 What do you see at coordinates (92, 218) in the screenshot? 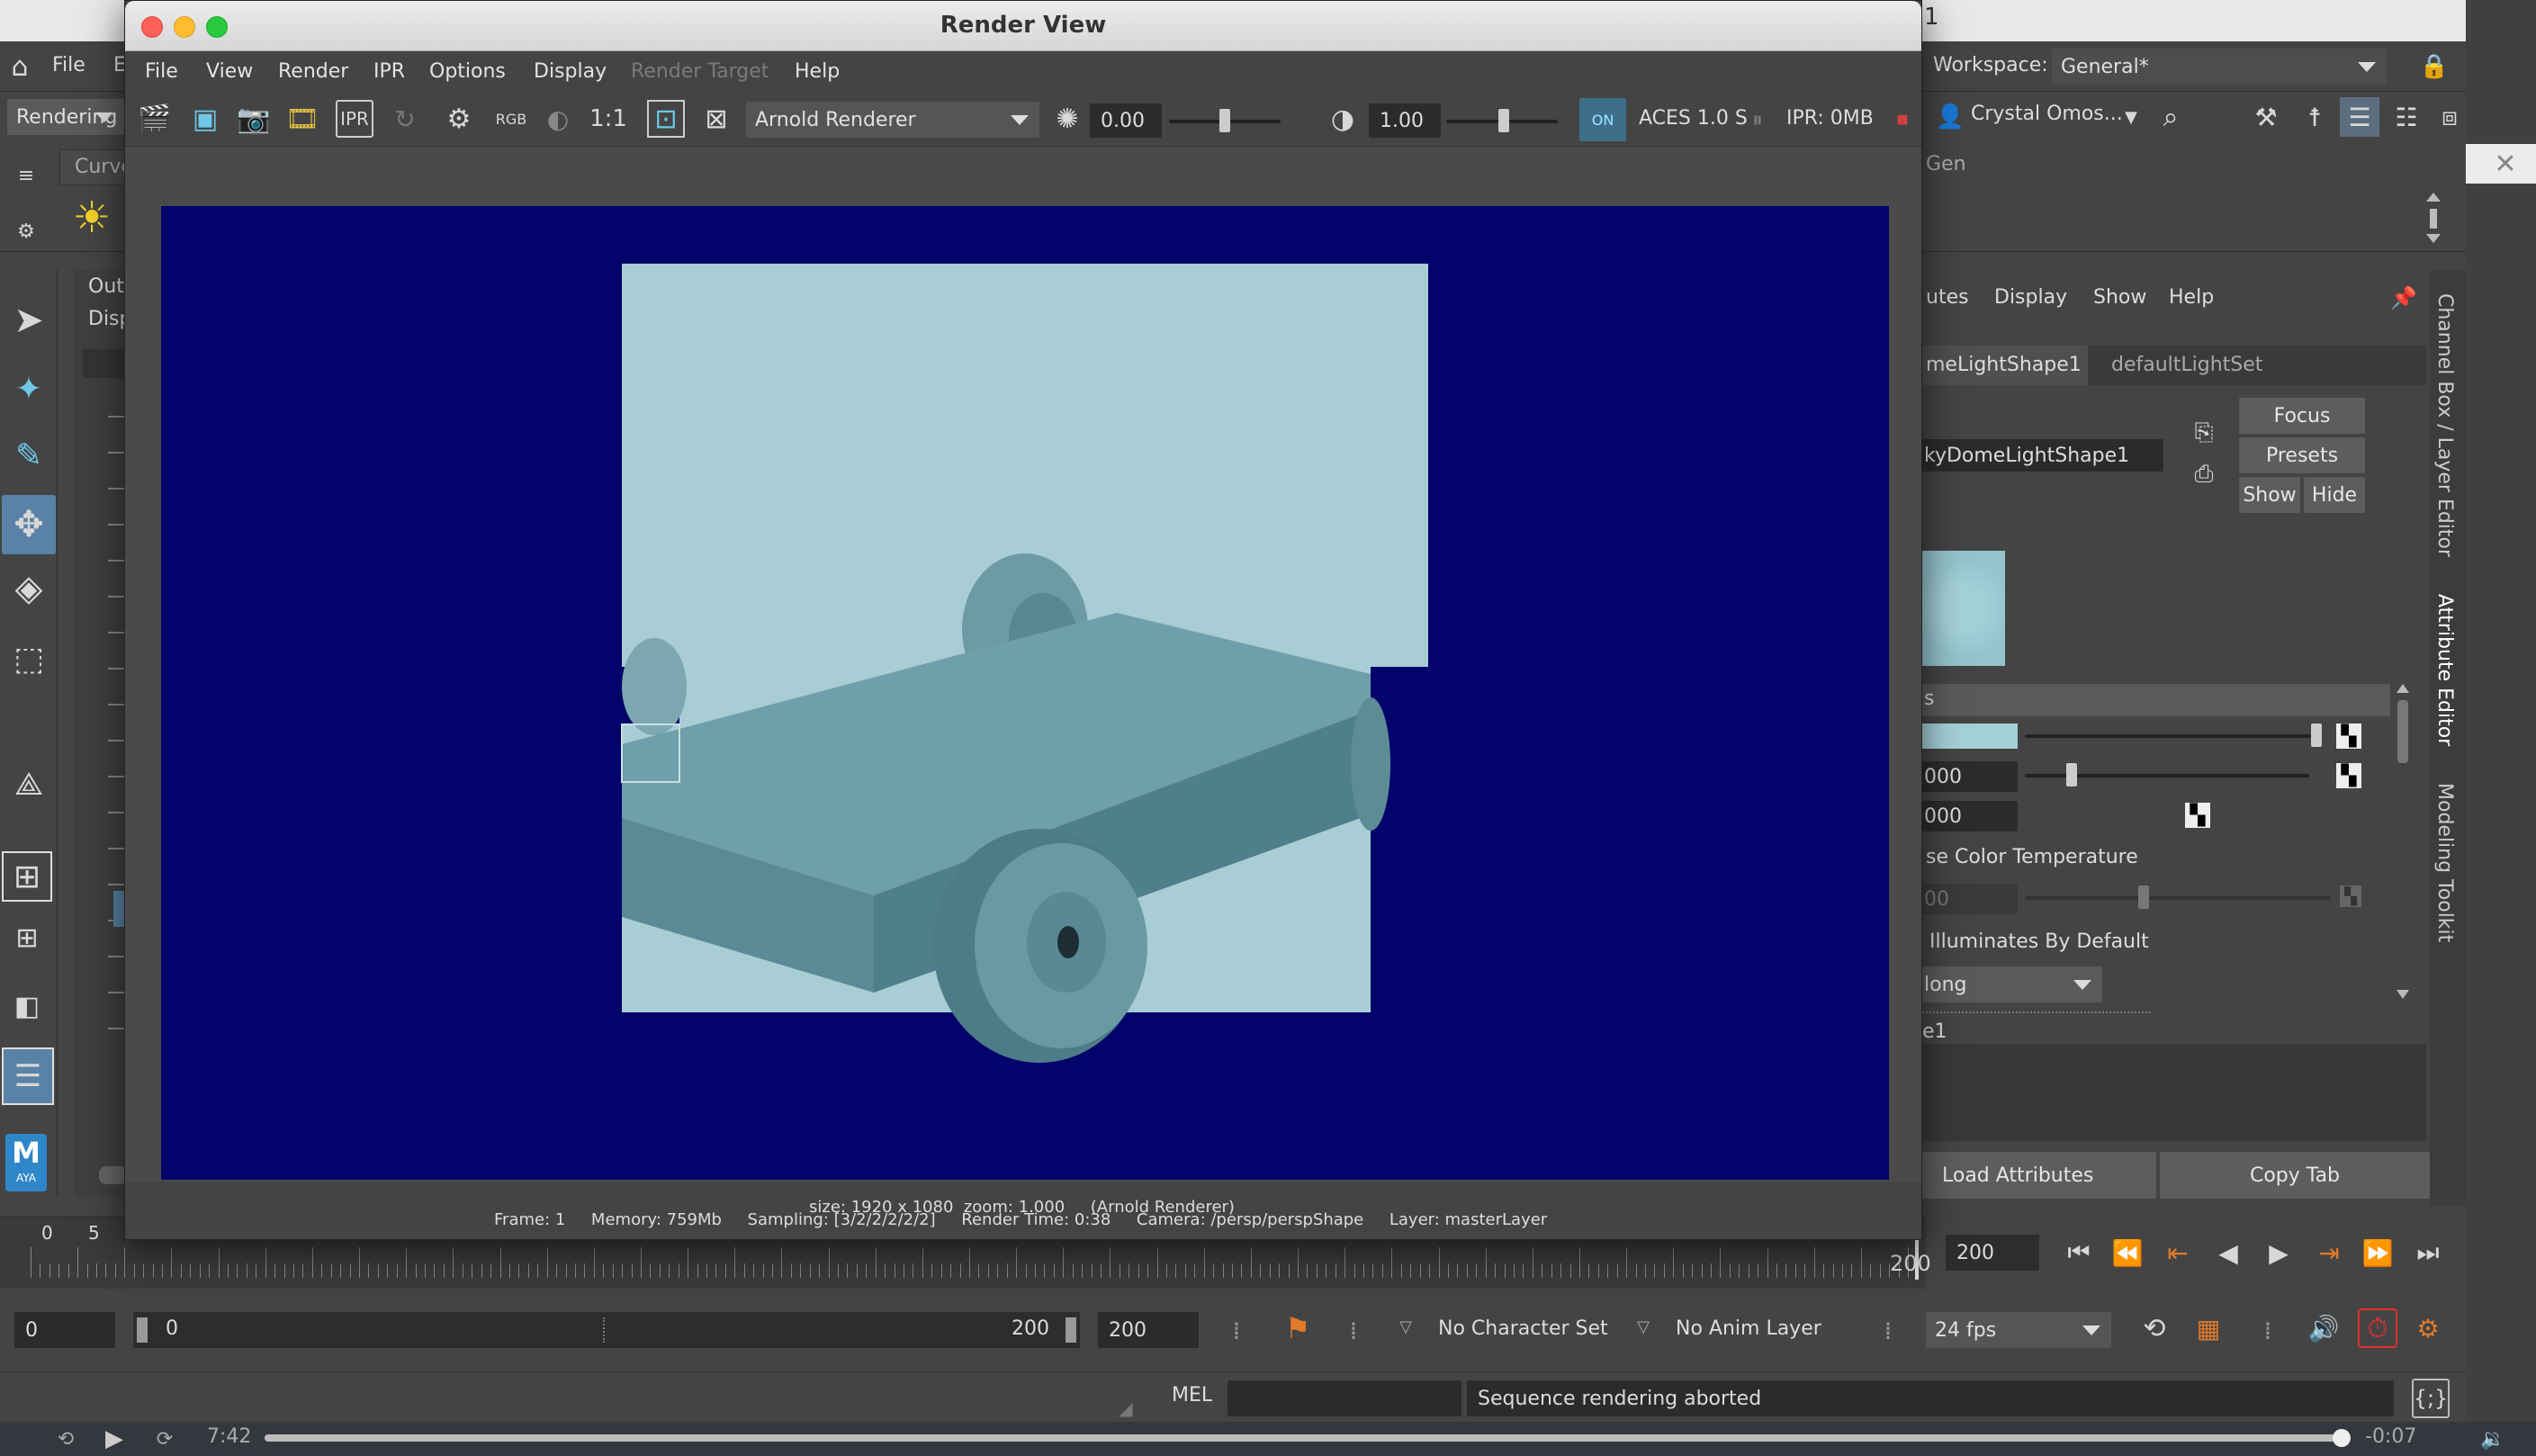
I see `directional-light-sun-icon: ☀` at bounding box center [92, 218].